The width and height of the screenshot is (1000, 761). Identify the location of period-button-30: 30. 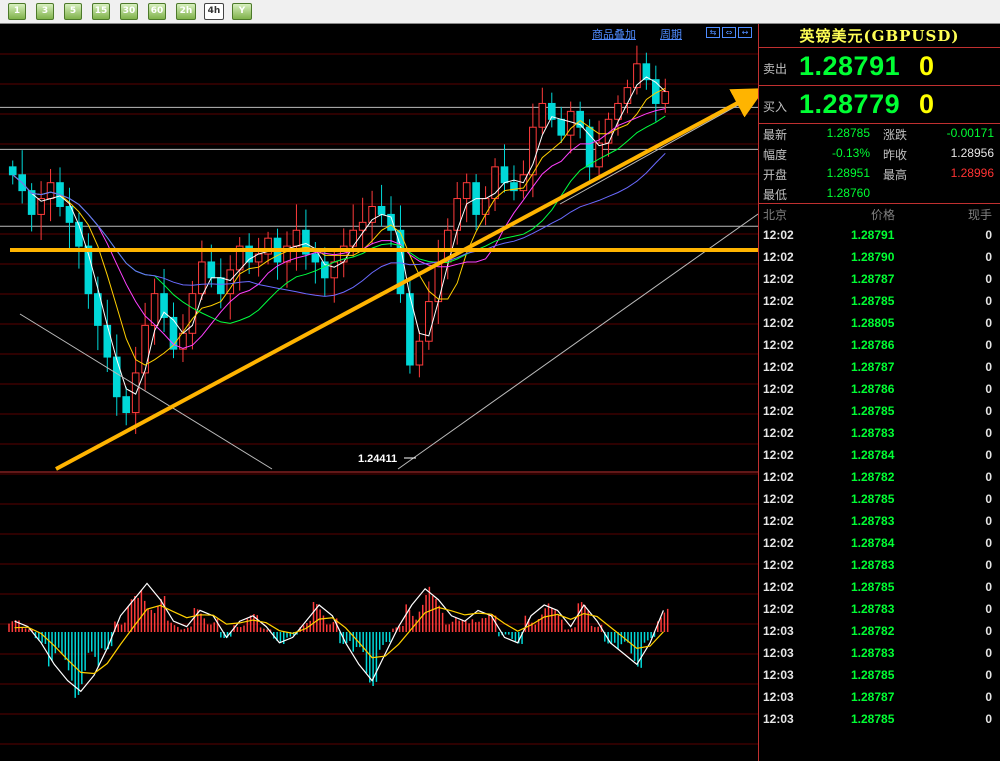
(129, 11).